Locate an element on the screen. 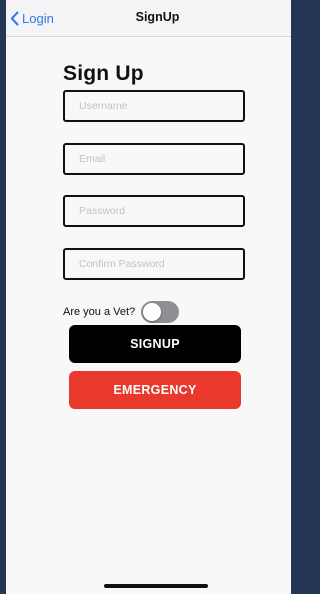 Image resolution: width=320 pixels, height=594 pixels. nav-title: SignUp is located at coordinates (157, 17).